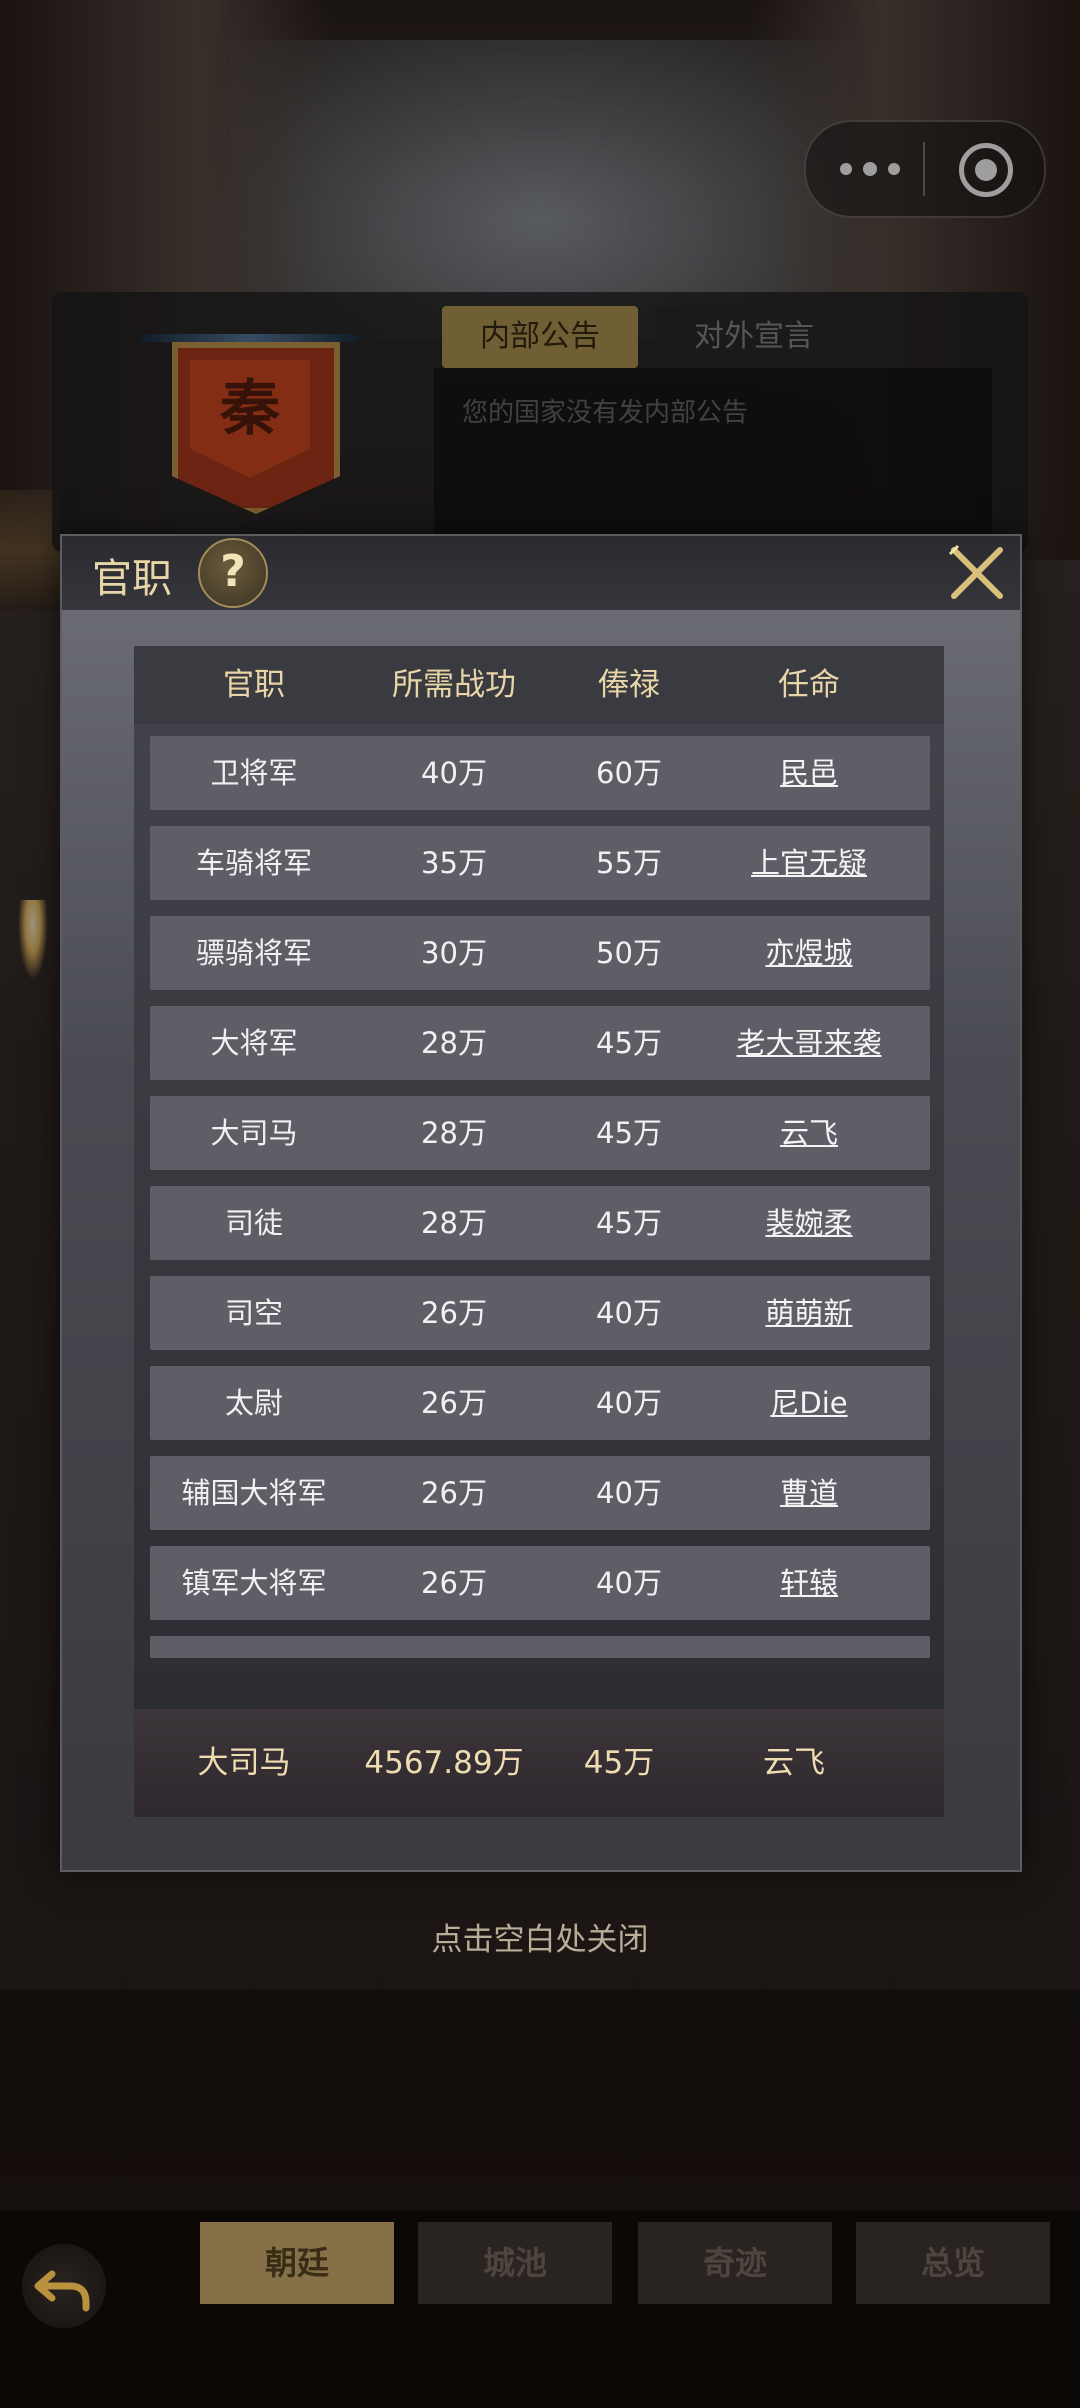 The image size is (1080, 2408). Describe the element at coordinates (809, 685) in the screenshot. I see `header-appoint: 任命` at that location.